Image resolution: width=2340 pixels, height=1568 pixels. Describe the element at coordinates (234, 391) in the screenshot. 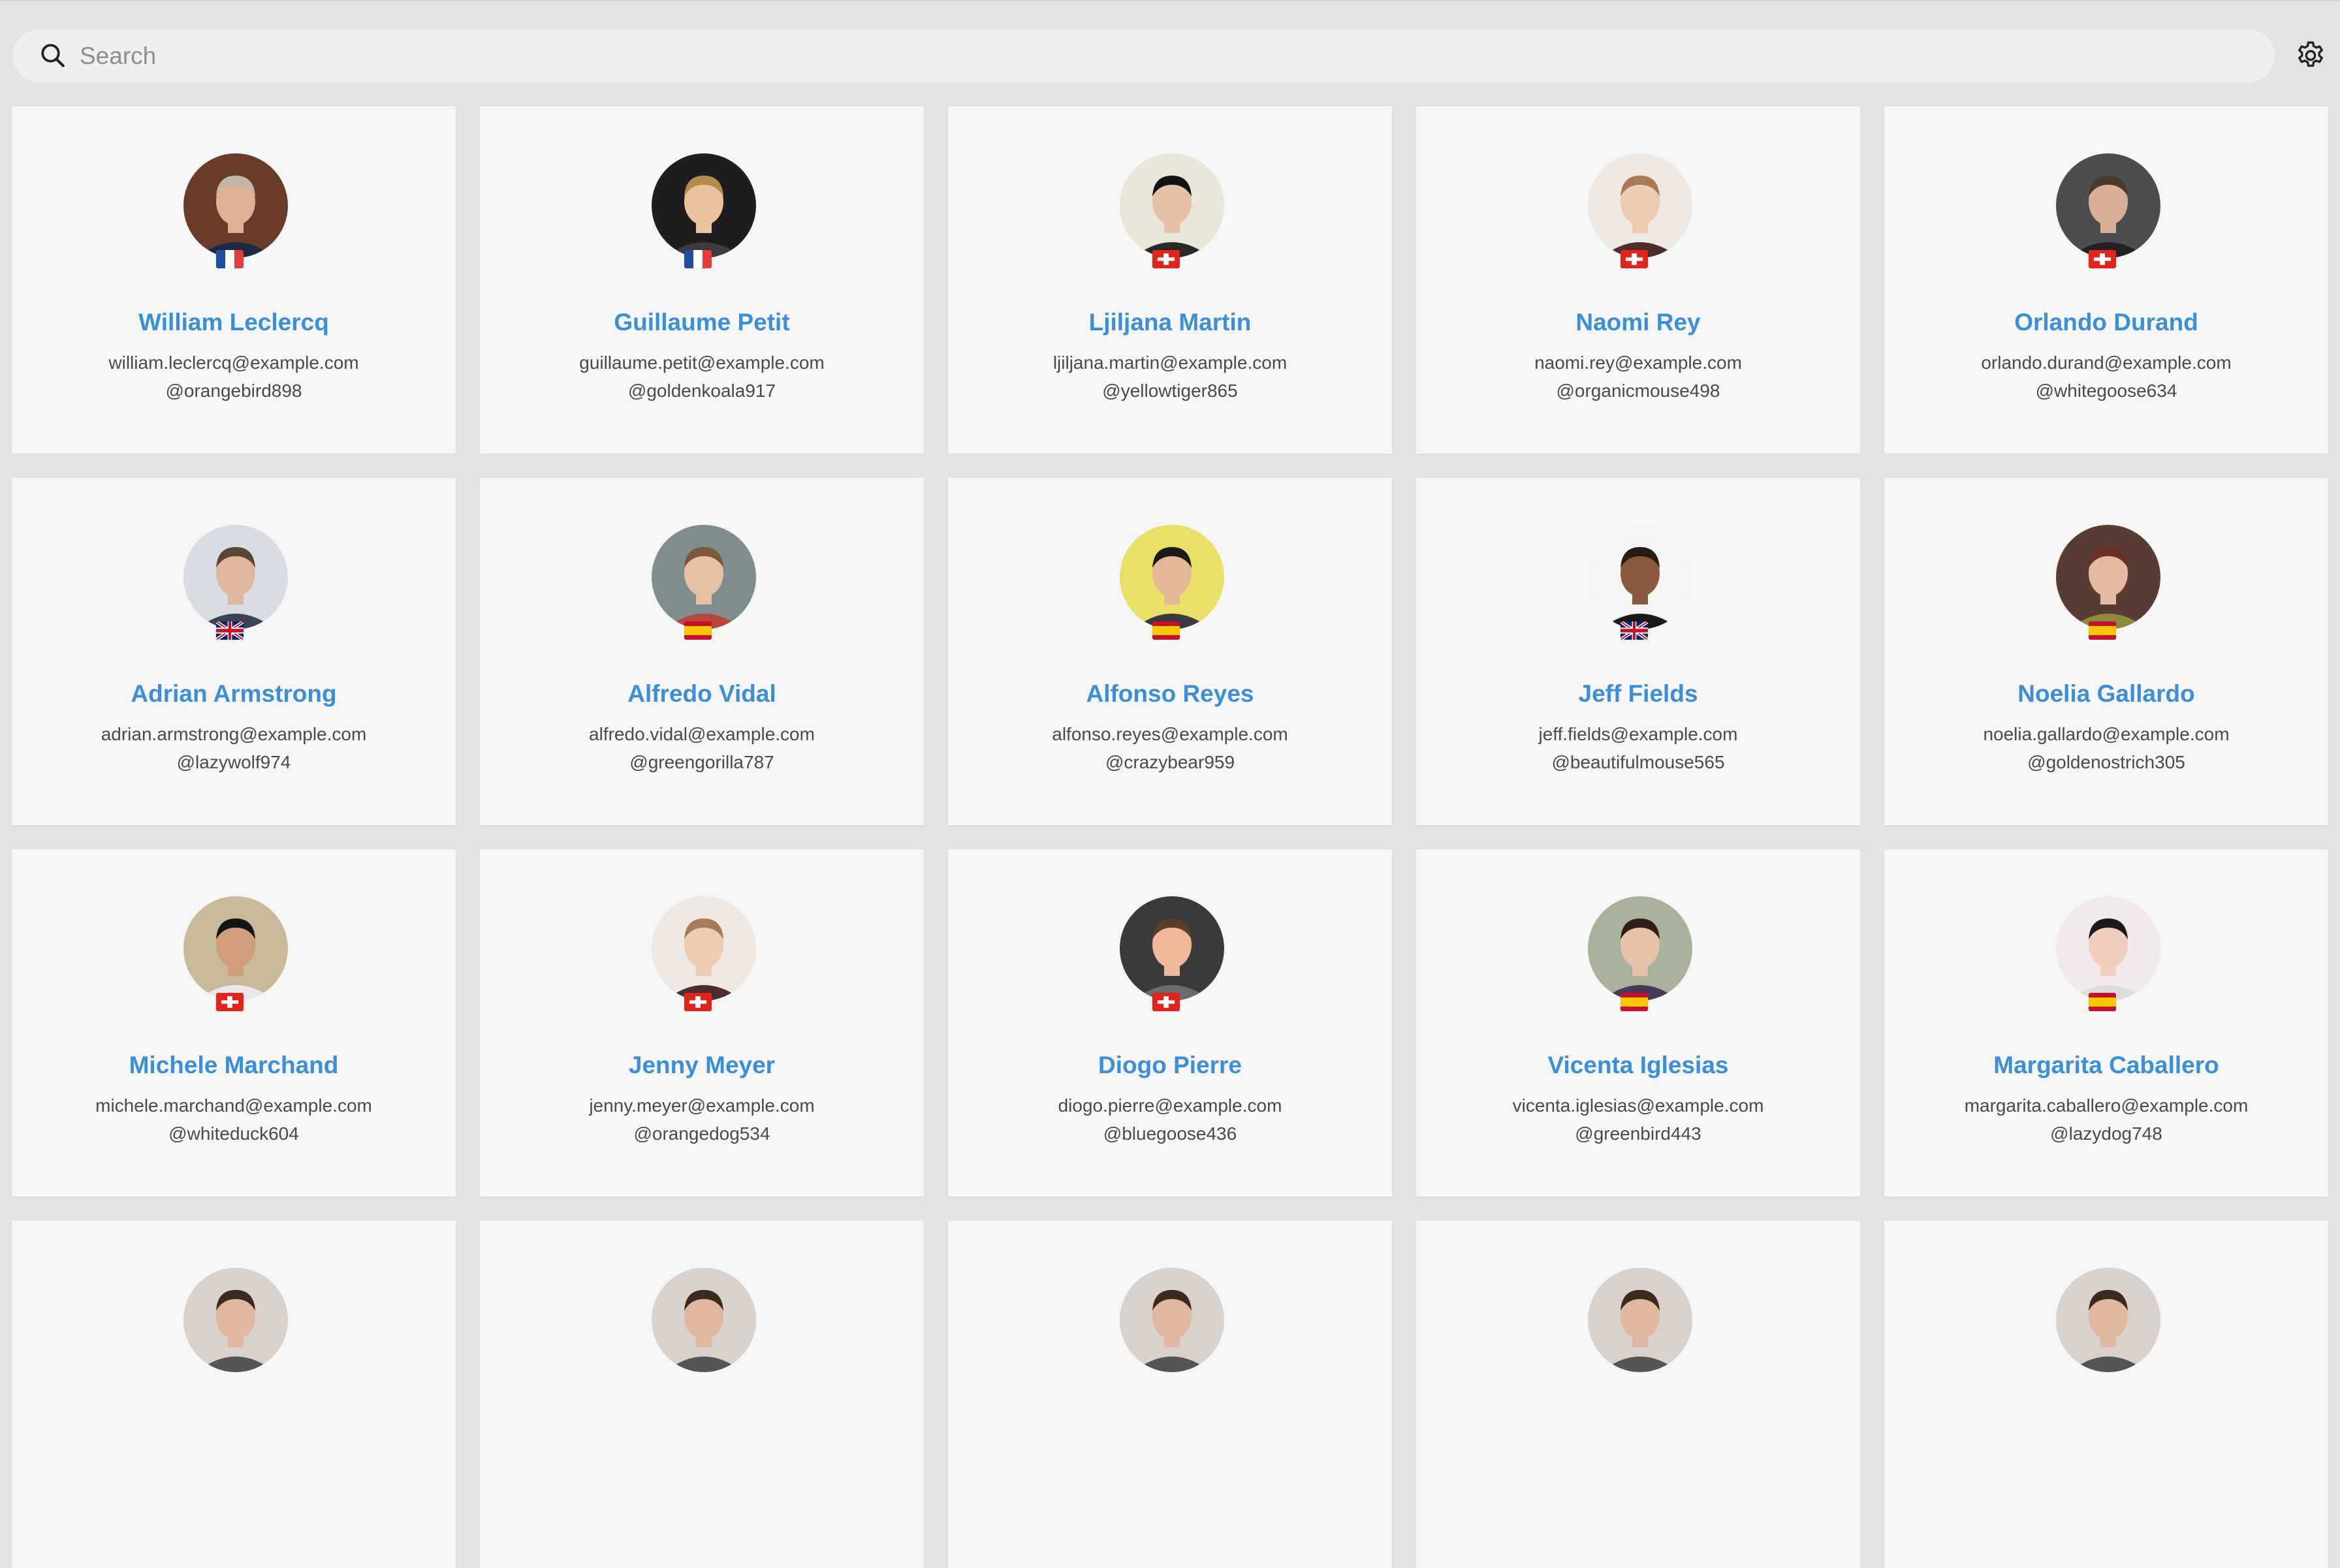

I see `user-handle: @orangebird898` at that location.